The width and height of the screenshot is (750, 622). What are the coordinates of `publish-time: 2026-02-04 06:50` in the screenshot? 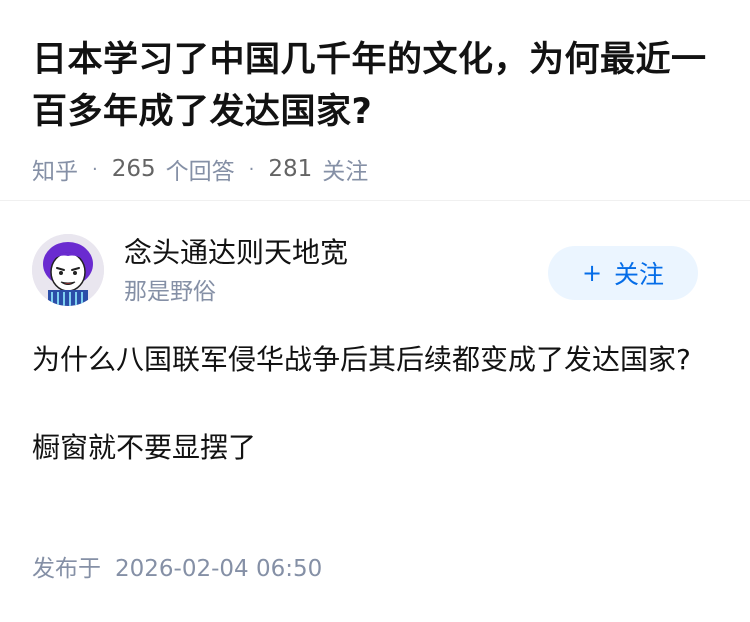 It's located at (219, 569).